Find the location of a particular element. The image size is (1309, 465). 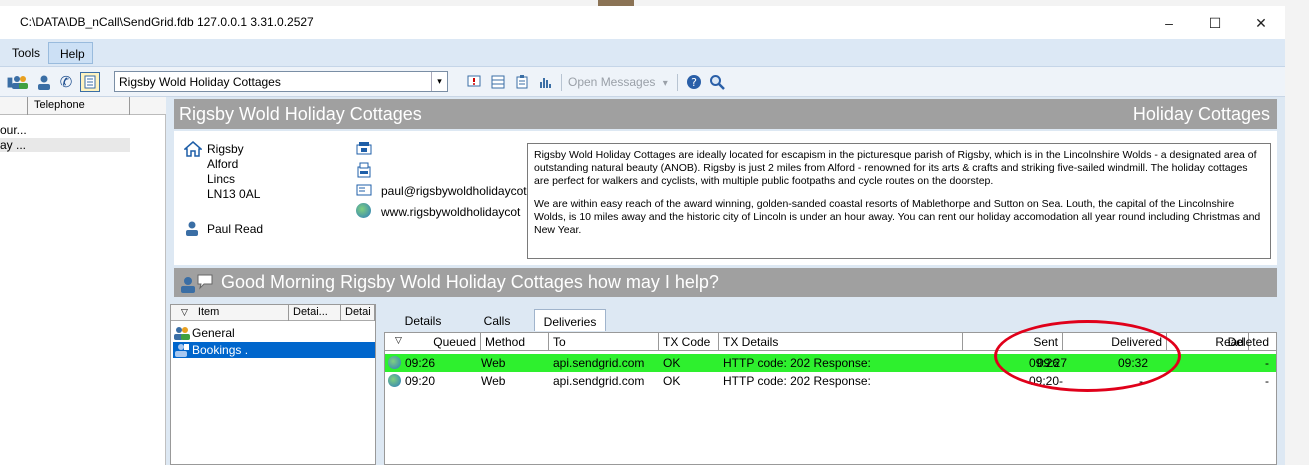

booking-icon is located at coordinates (182, 350).